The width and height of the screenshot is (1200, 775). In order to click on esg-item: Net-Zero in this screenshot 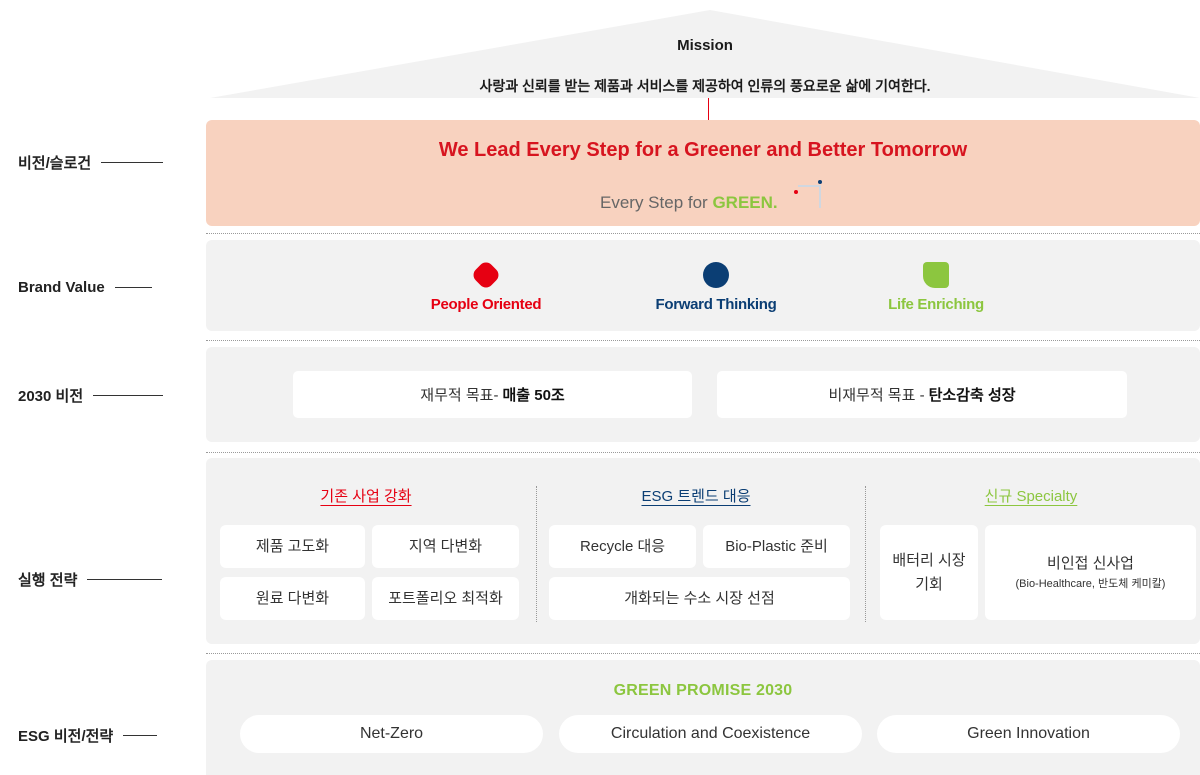, I will do `click(391, 734)`.